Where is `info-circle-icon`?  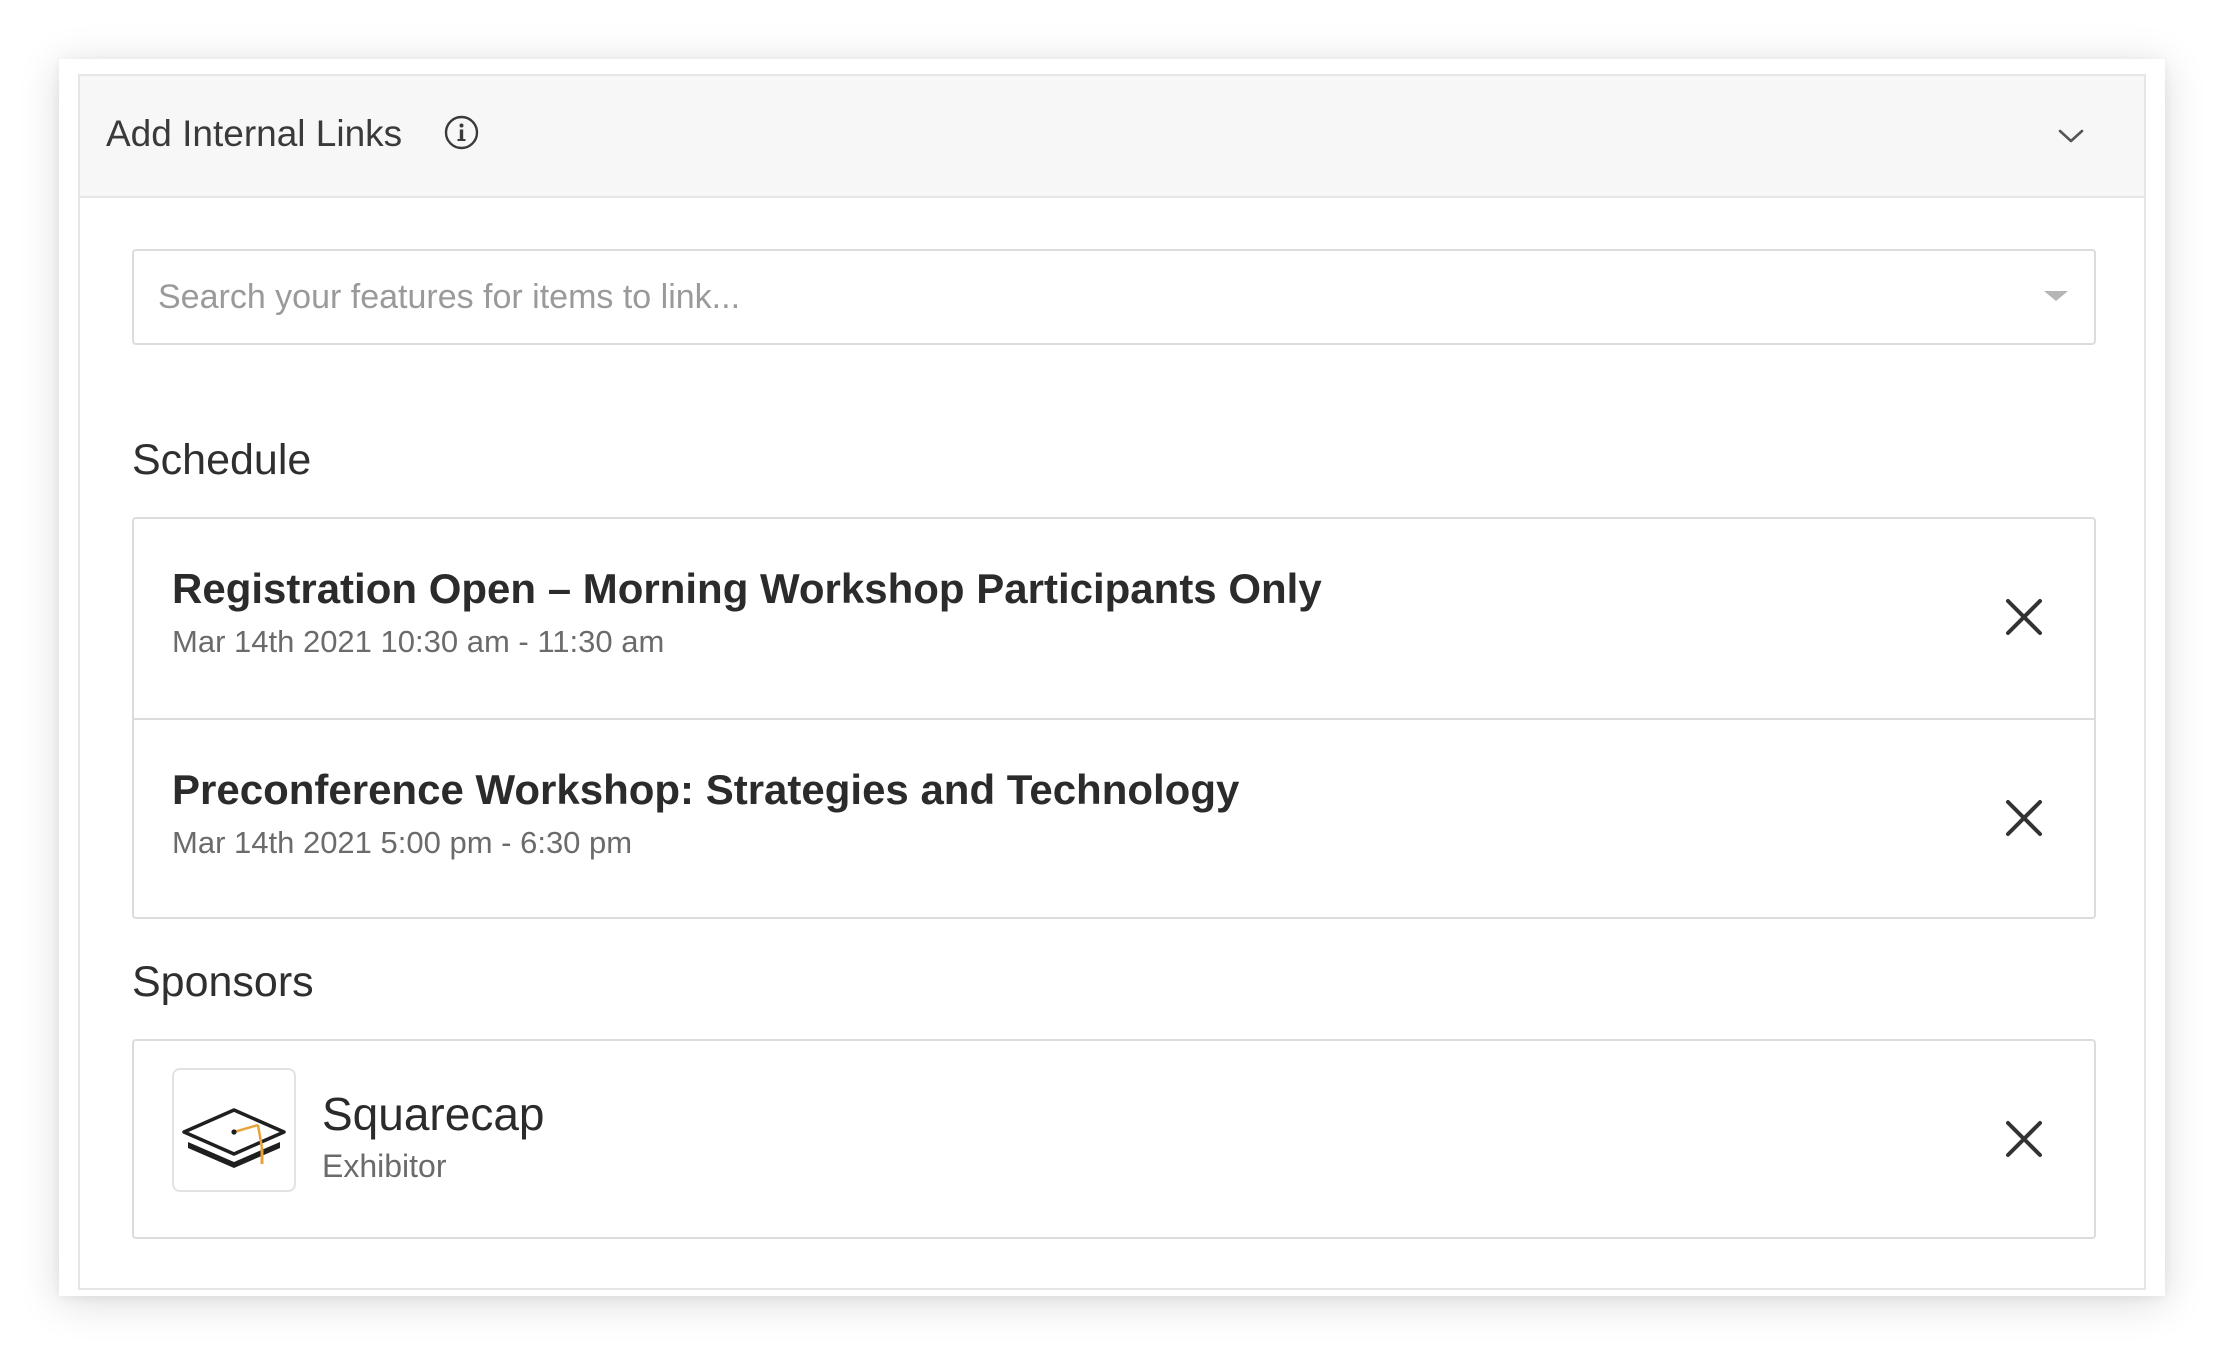
info-circle-icon is located at coordinates (461, 132).